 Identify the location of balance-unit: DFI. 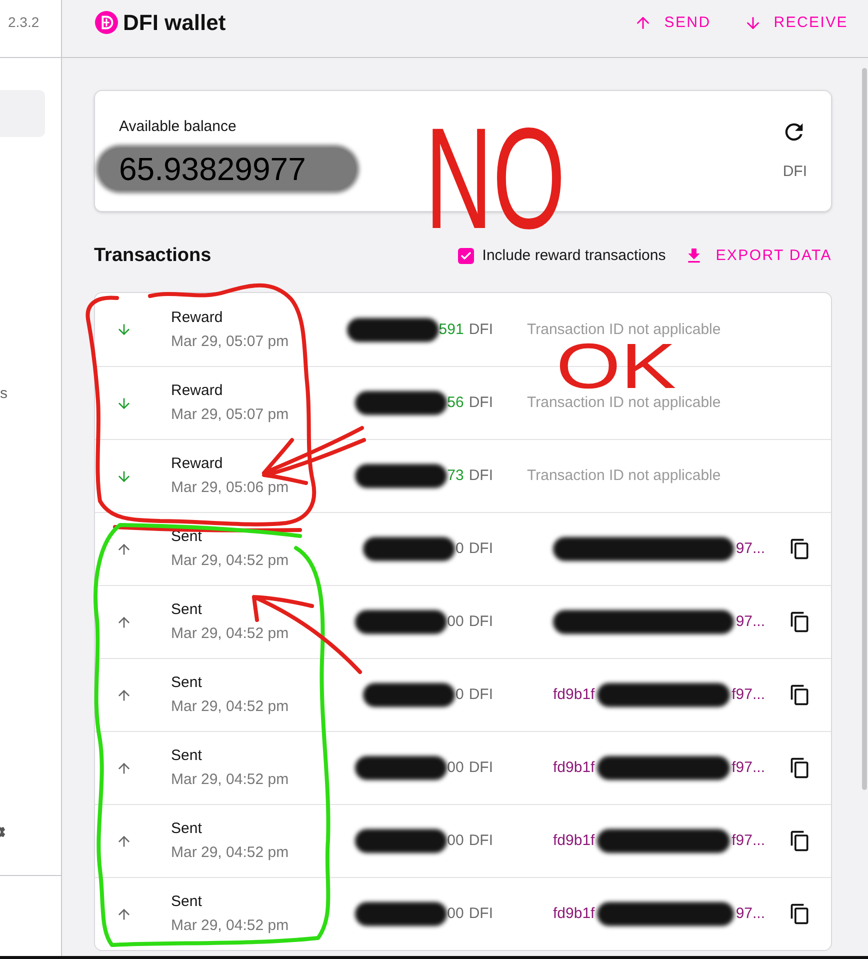
(794, 172).